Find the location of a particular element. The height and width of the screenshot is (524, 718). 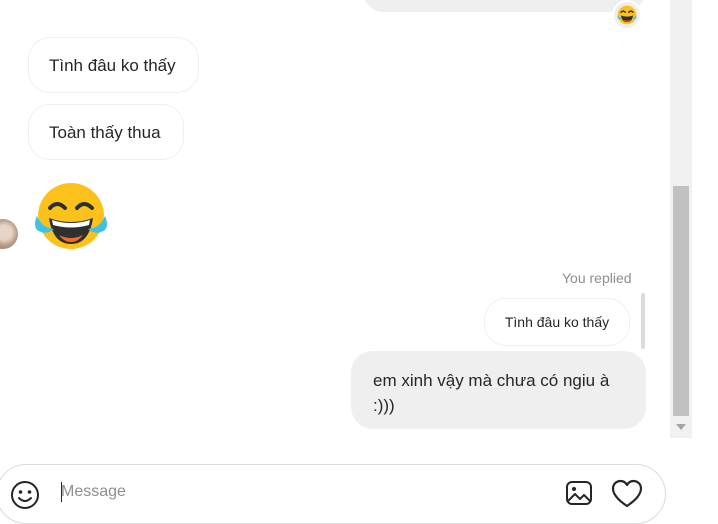

message-text: Tình đâu ko thấy is located at coordinates (112, 65).